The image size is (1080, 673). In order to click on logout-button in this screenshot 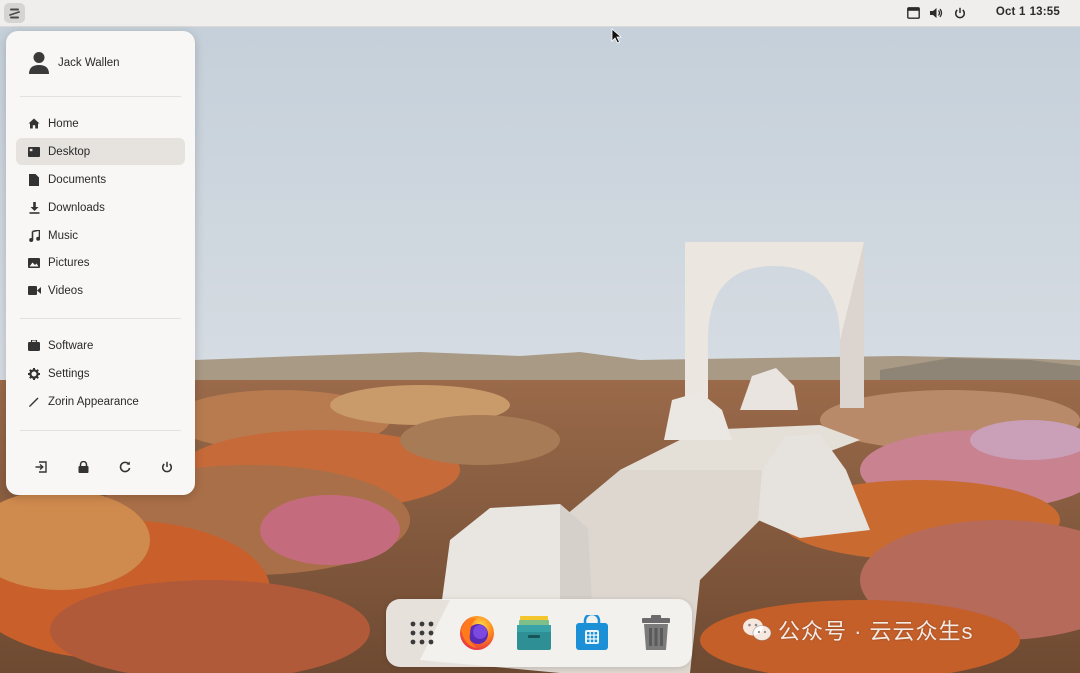, I will do `click(41, 467)`.